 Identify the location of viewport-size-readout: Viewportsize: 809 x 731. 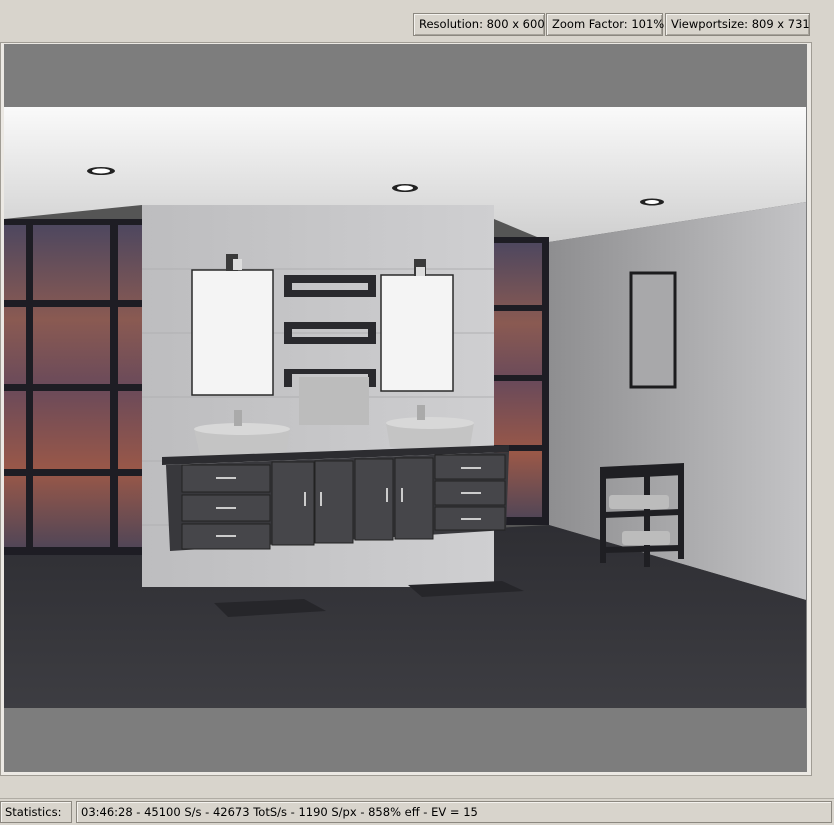
(737, 24).